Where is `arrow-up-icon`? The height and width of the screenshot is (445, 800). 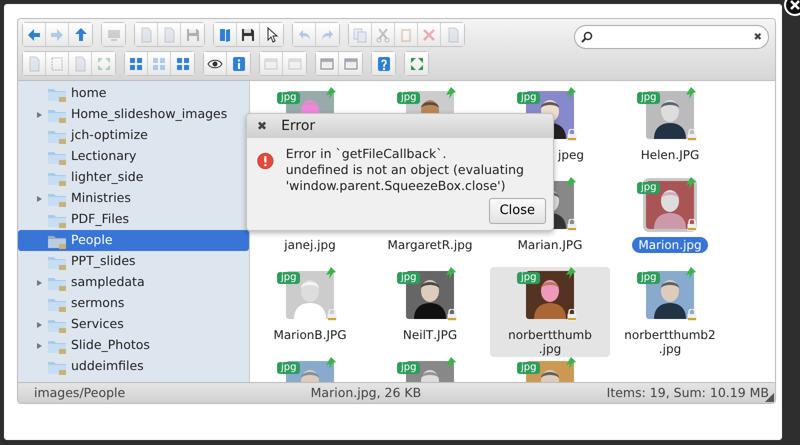 arrow-up-icon is located at coordinates (80, 34).